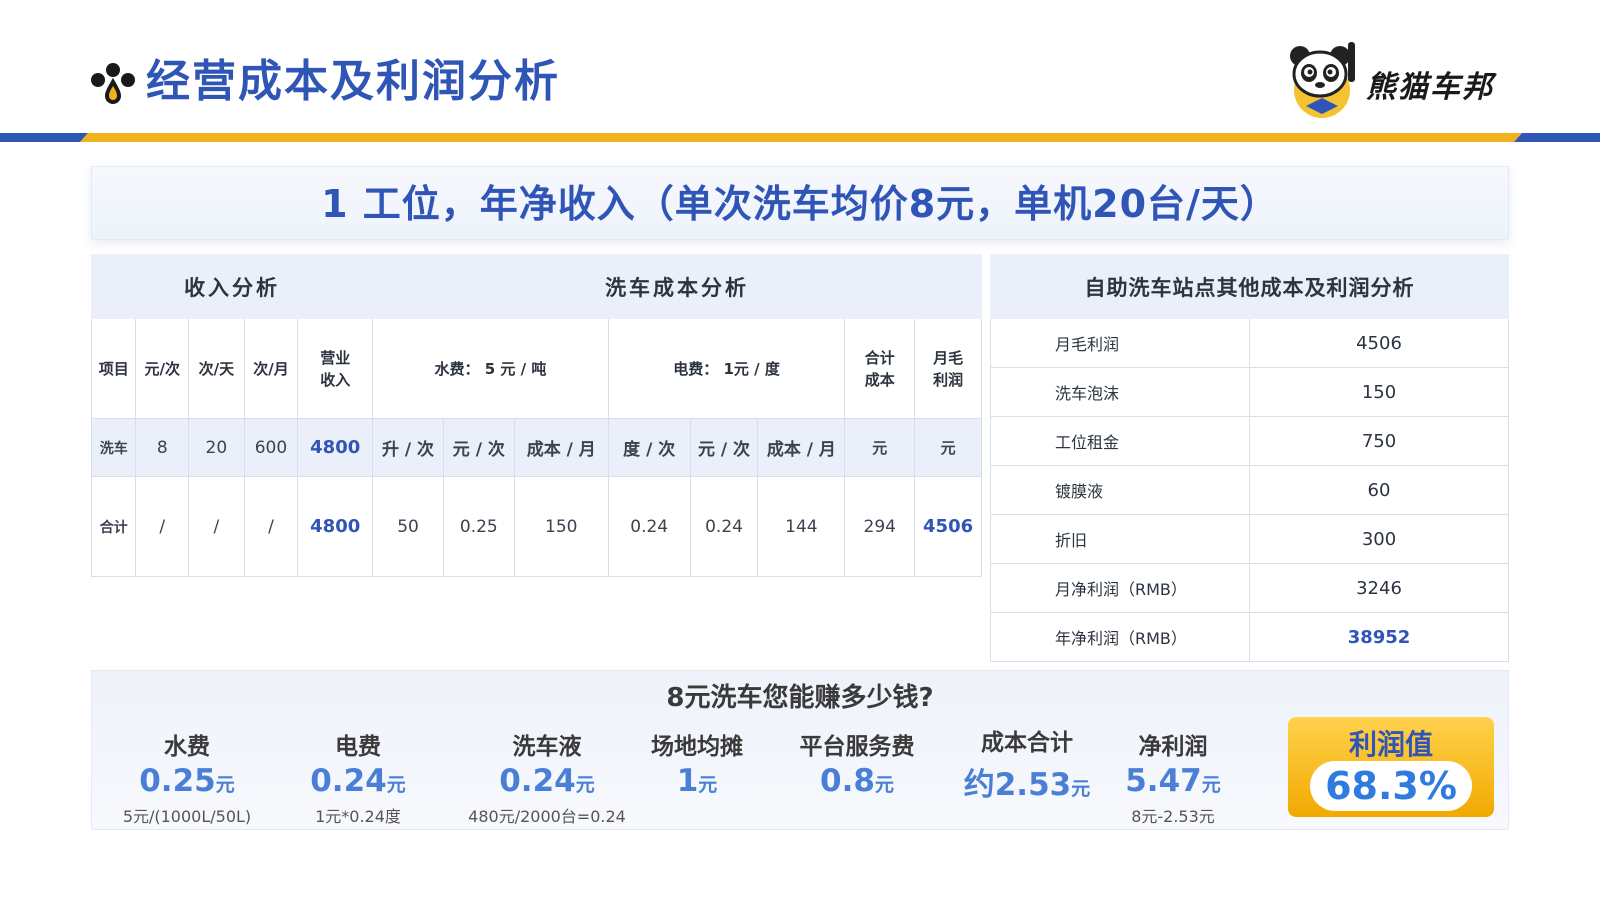  Describe the element at coordinates (547, 747) in the screenshot. I see `item-name: 洗车液` at that location.